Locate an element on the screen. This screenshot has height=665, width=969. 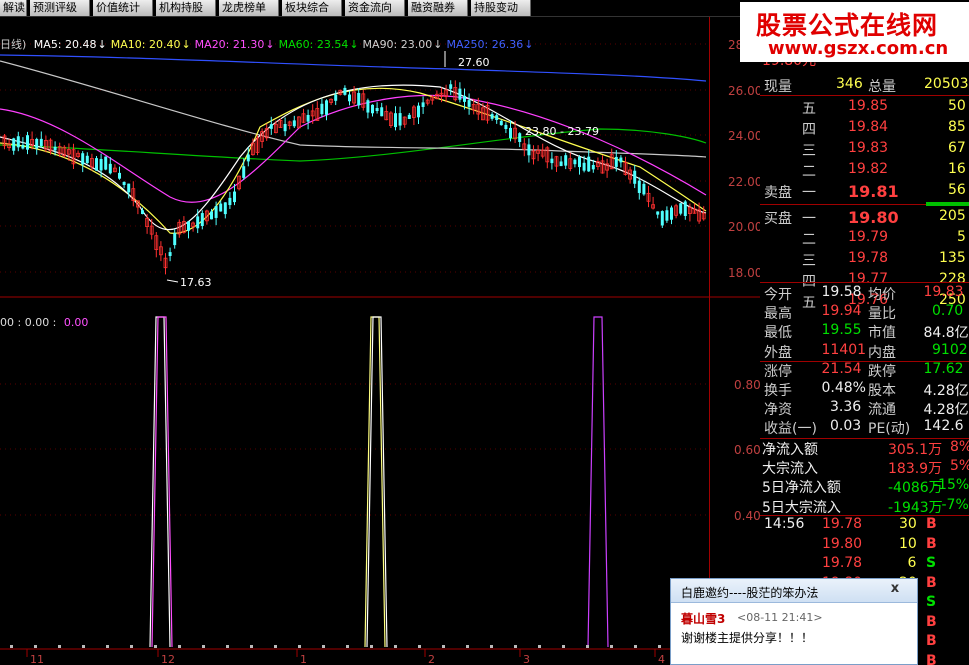
ask-volume: 85 is located at coordinates (957, 127).